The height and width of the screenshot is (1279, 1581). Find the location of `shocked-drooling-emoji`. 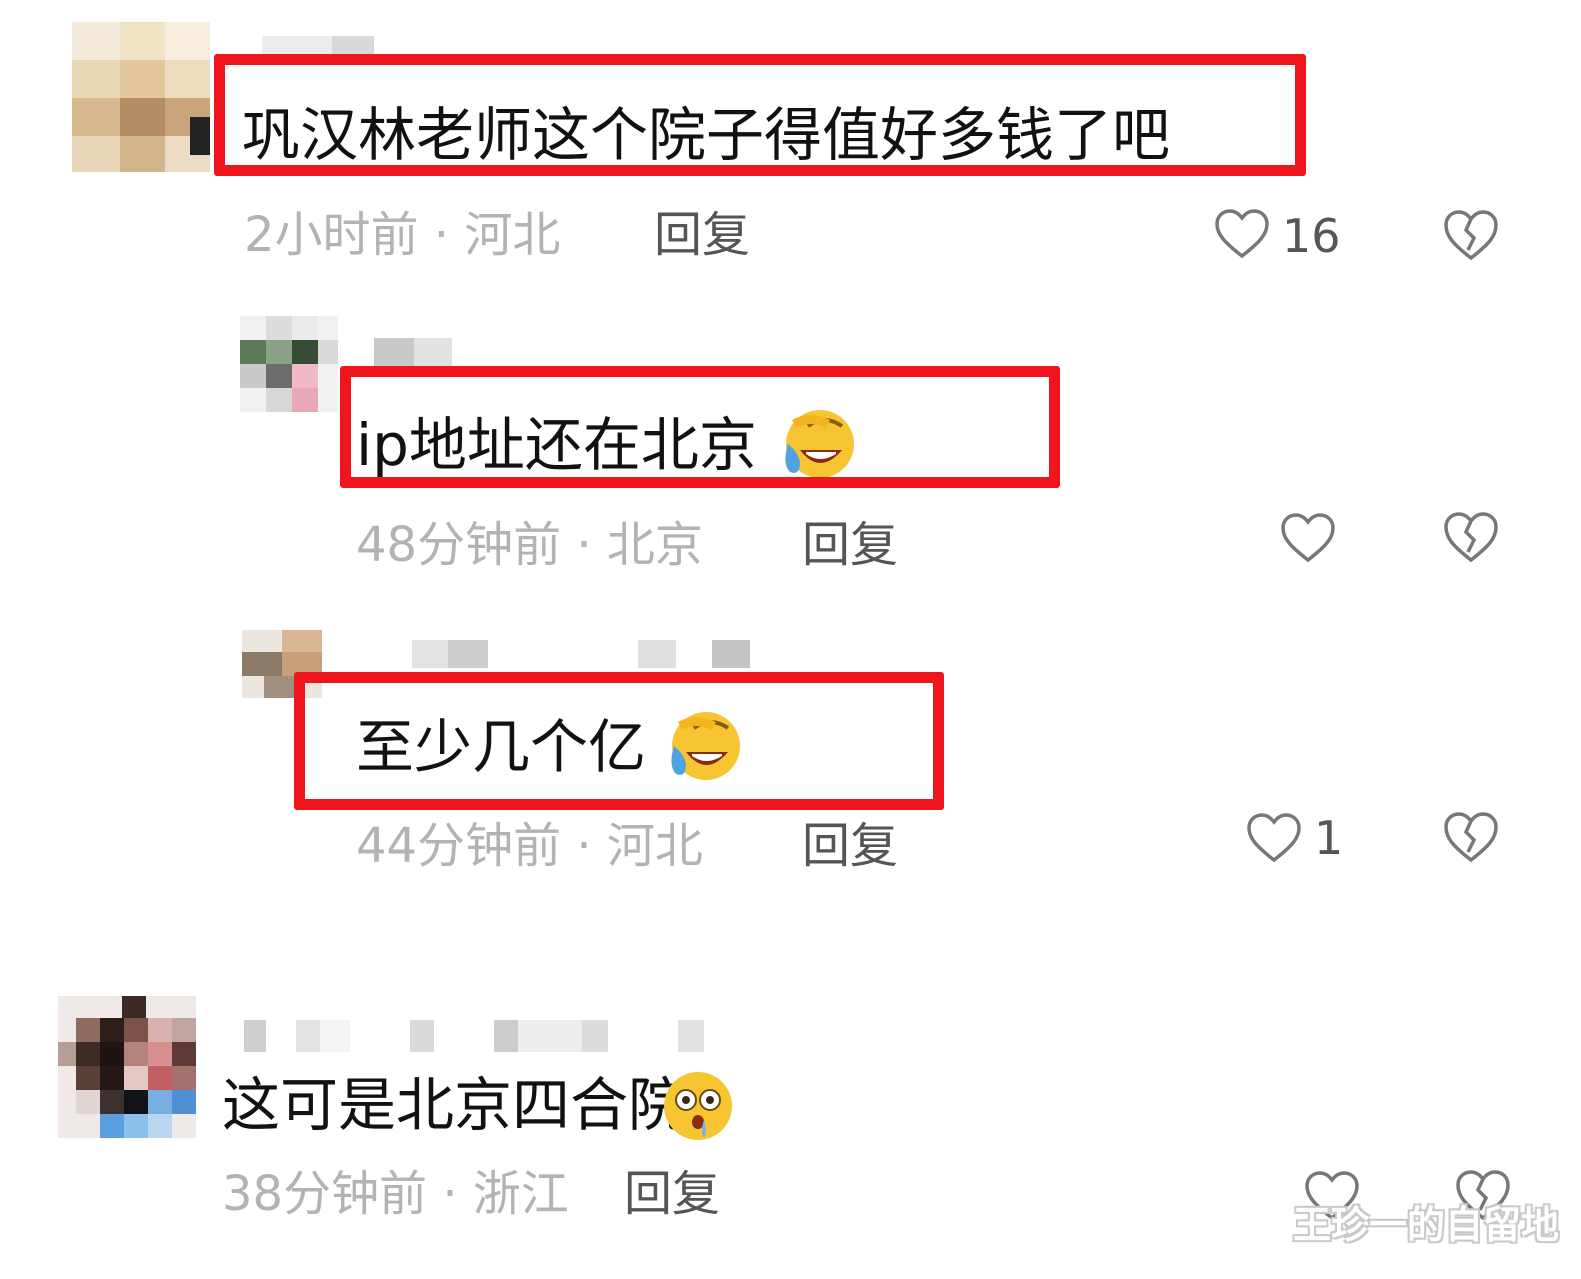

shocked-drooling-emoji is located at coordinates (698, 1106).